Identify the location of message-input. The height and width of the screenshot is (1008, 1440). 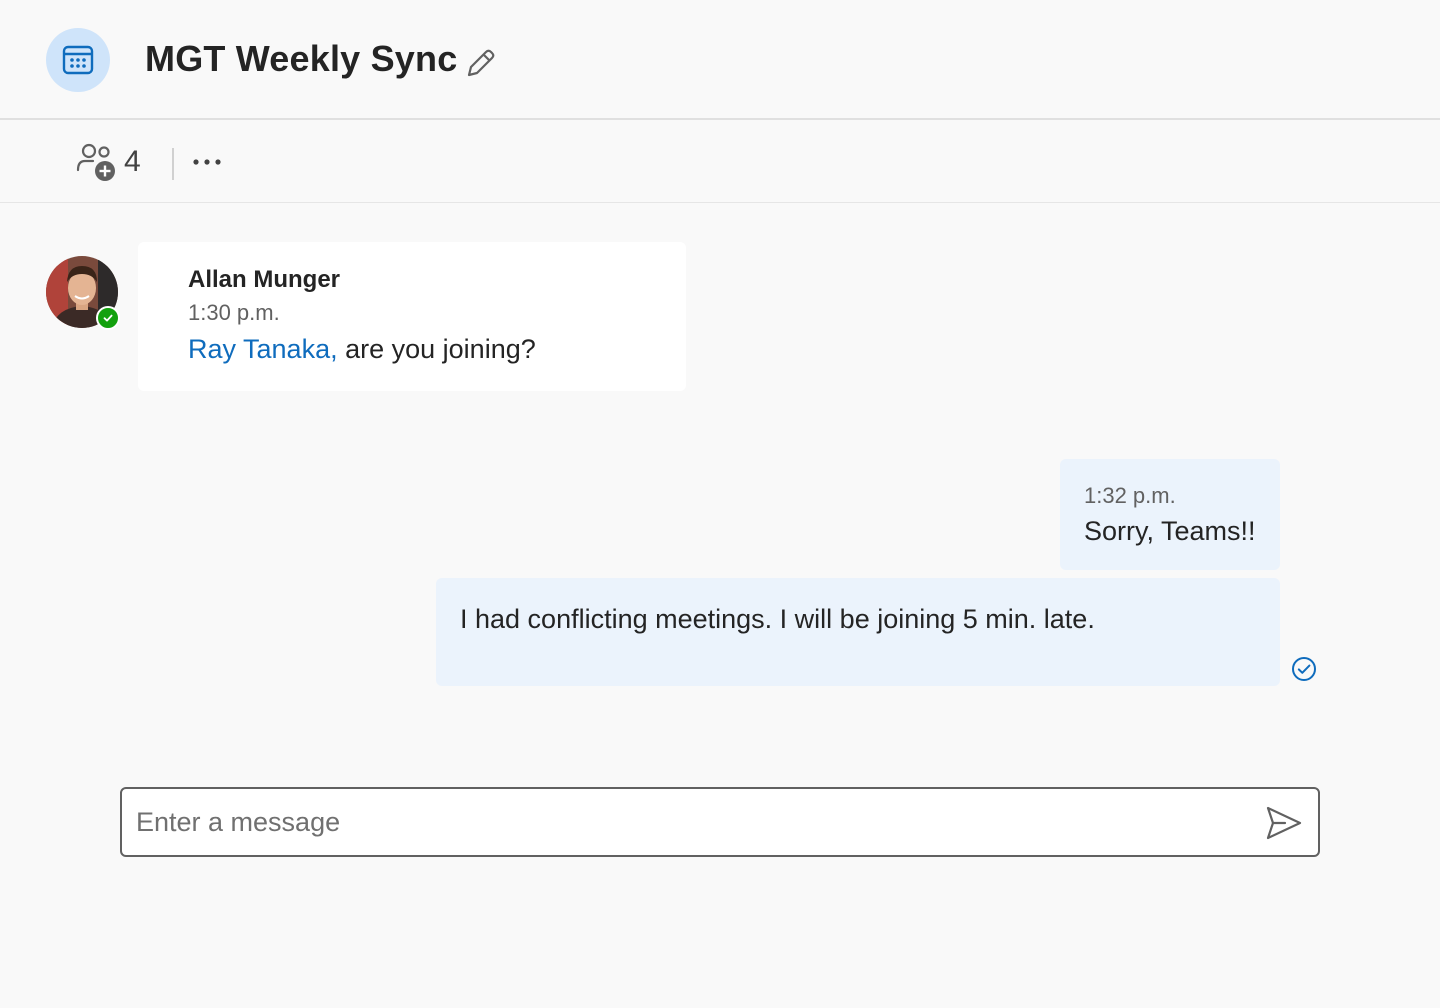
(691, 822).